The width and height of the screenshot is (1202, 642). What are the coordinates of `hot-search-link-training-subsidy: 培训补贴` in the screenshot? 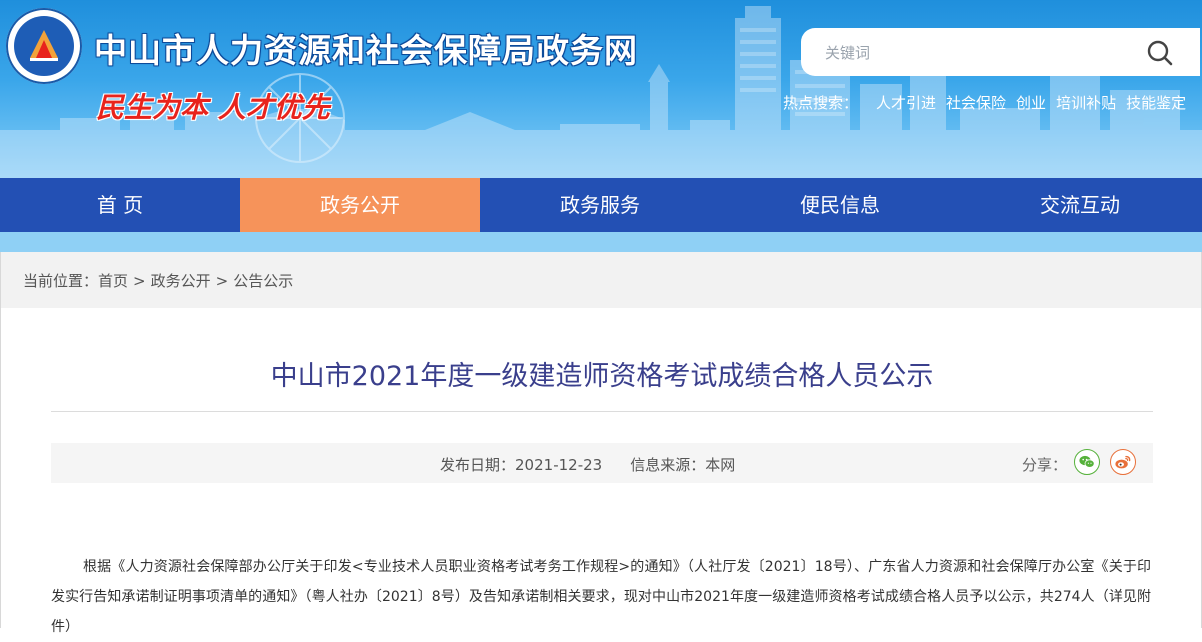 It's located at (1086, 103).